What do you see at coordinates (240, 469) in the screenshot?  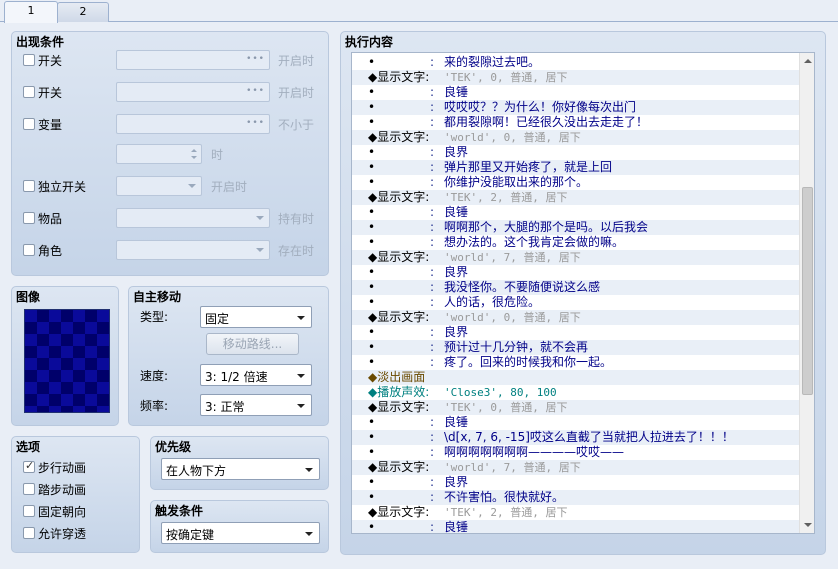 I see `priority-select: 在人物下方` at bounding box center [240, 469].